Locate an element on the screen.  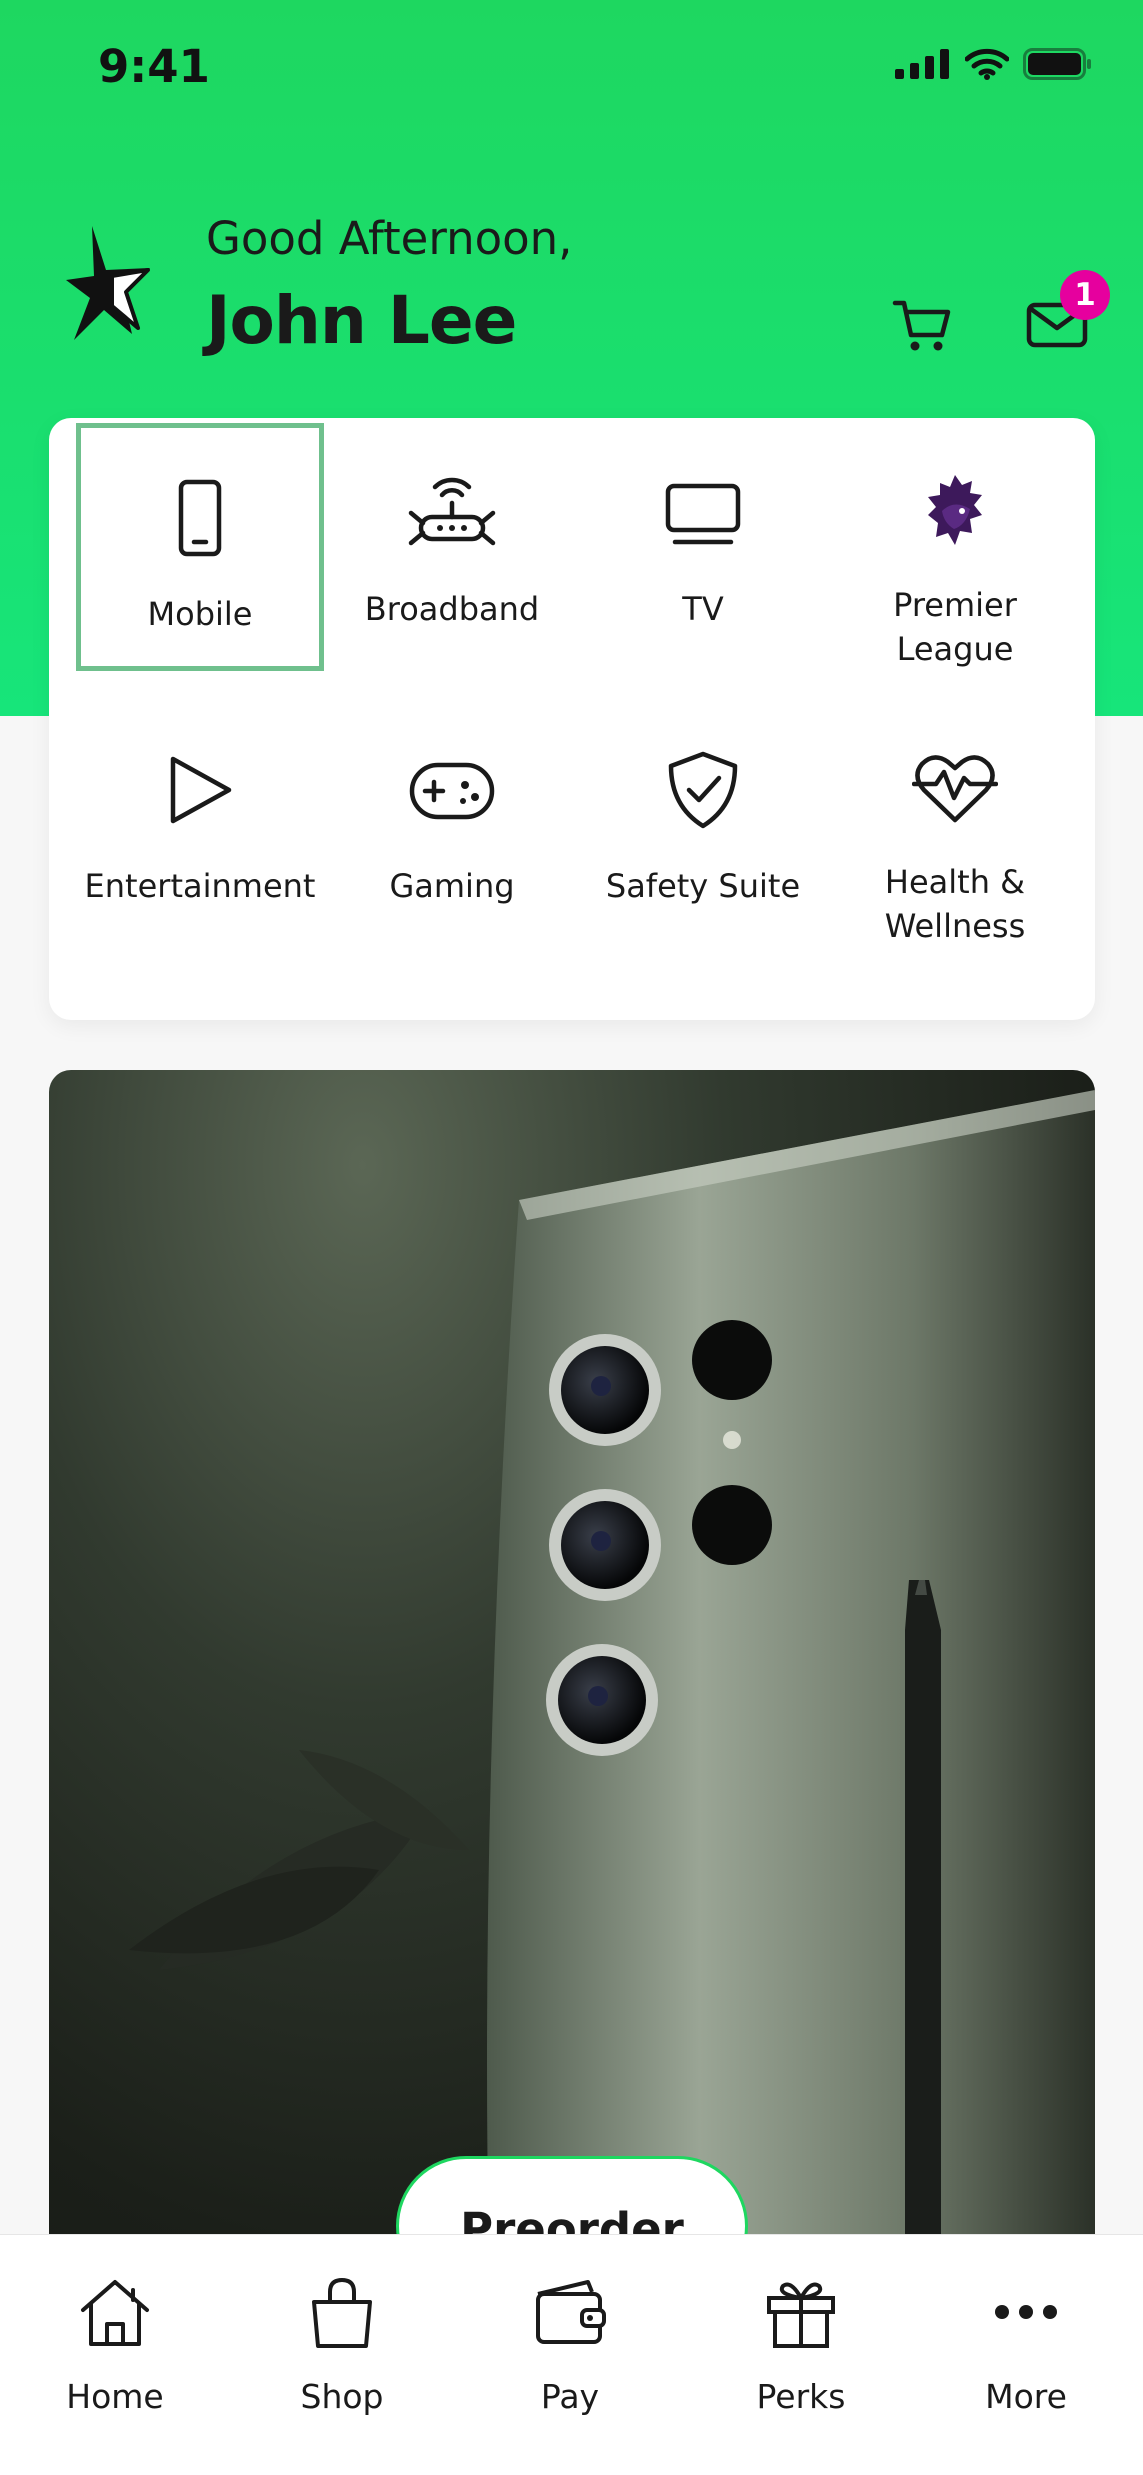
tab-label: Perks is located at coordinates (801, 2396).